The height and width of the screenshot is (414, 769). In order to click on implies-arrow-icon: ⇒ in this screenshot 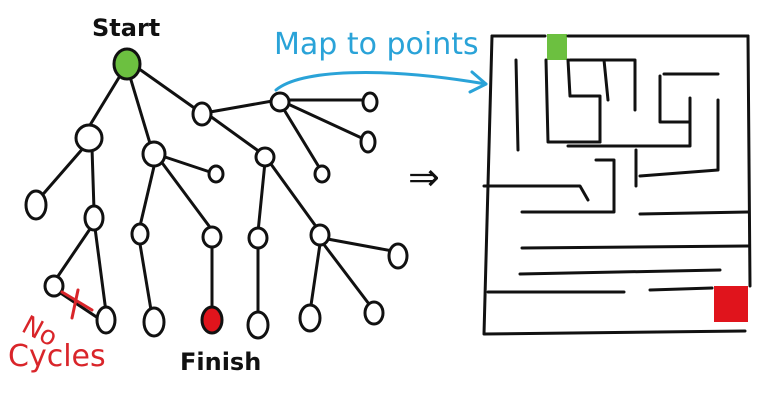, I will do `click(424, 177)`.